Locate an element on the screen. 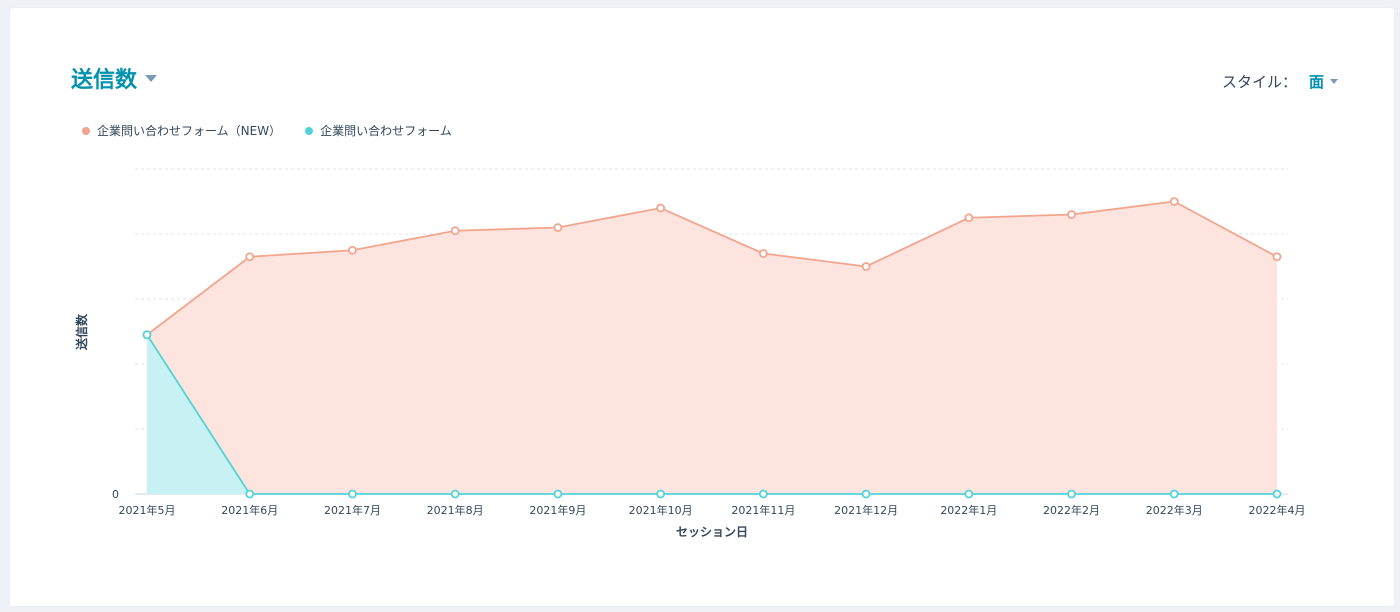 This screenshot has height=612, width=1400. x-tick-label: 2021年6月 is located at coordinates (249, 510).